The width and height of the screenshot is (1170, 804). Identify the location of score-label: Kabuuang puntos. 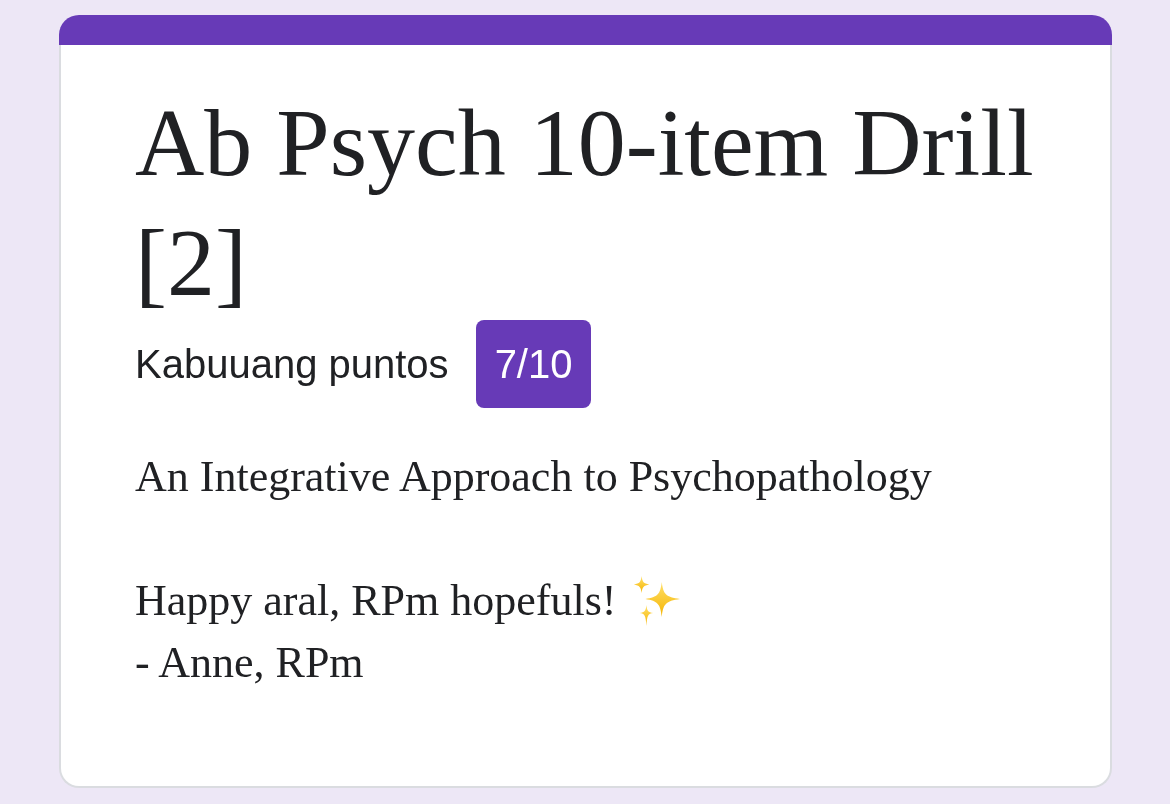
(292, 364).